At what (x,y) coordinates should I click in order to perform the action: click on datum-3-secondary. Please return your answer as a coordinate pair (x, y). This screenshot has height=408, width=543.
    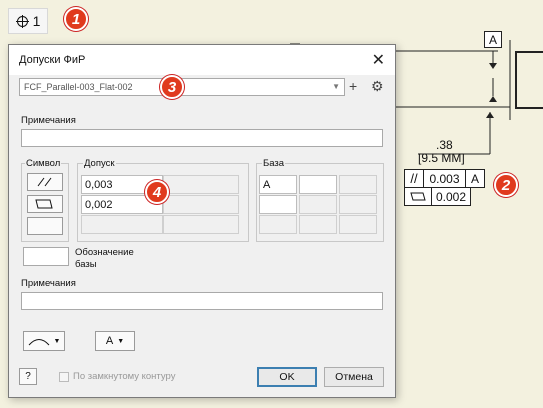
    Looking at the image, I should click on (318, 224).